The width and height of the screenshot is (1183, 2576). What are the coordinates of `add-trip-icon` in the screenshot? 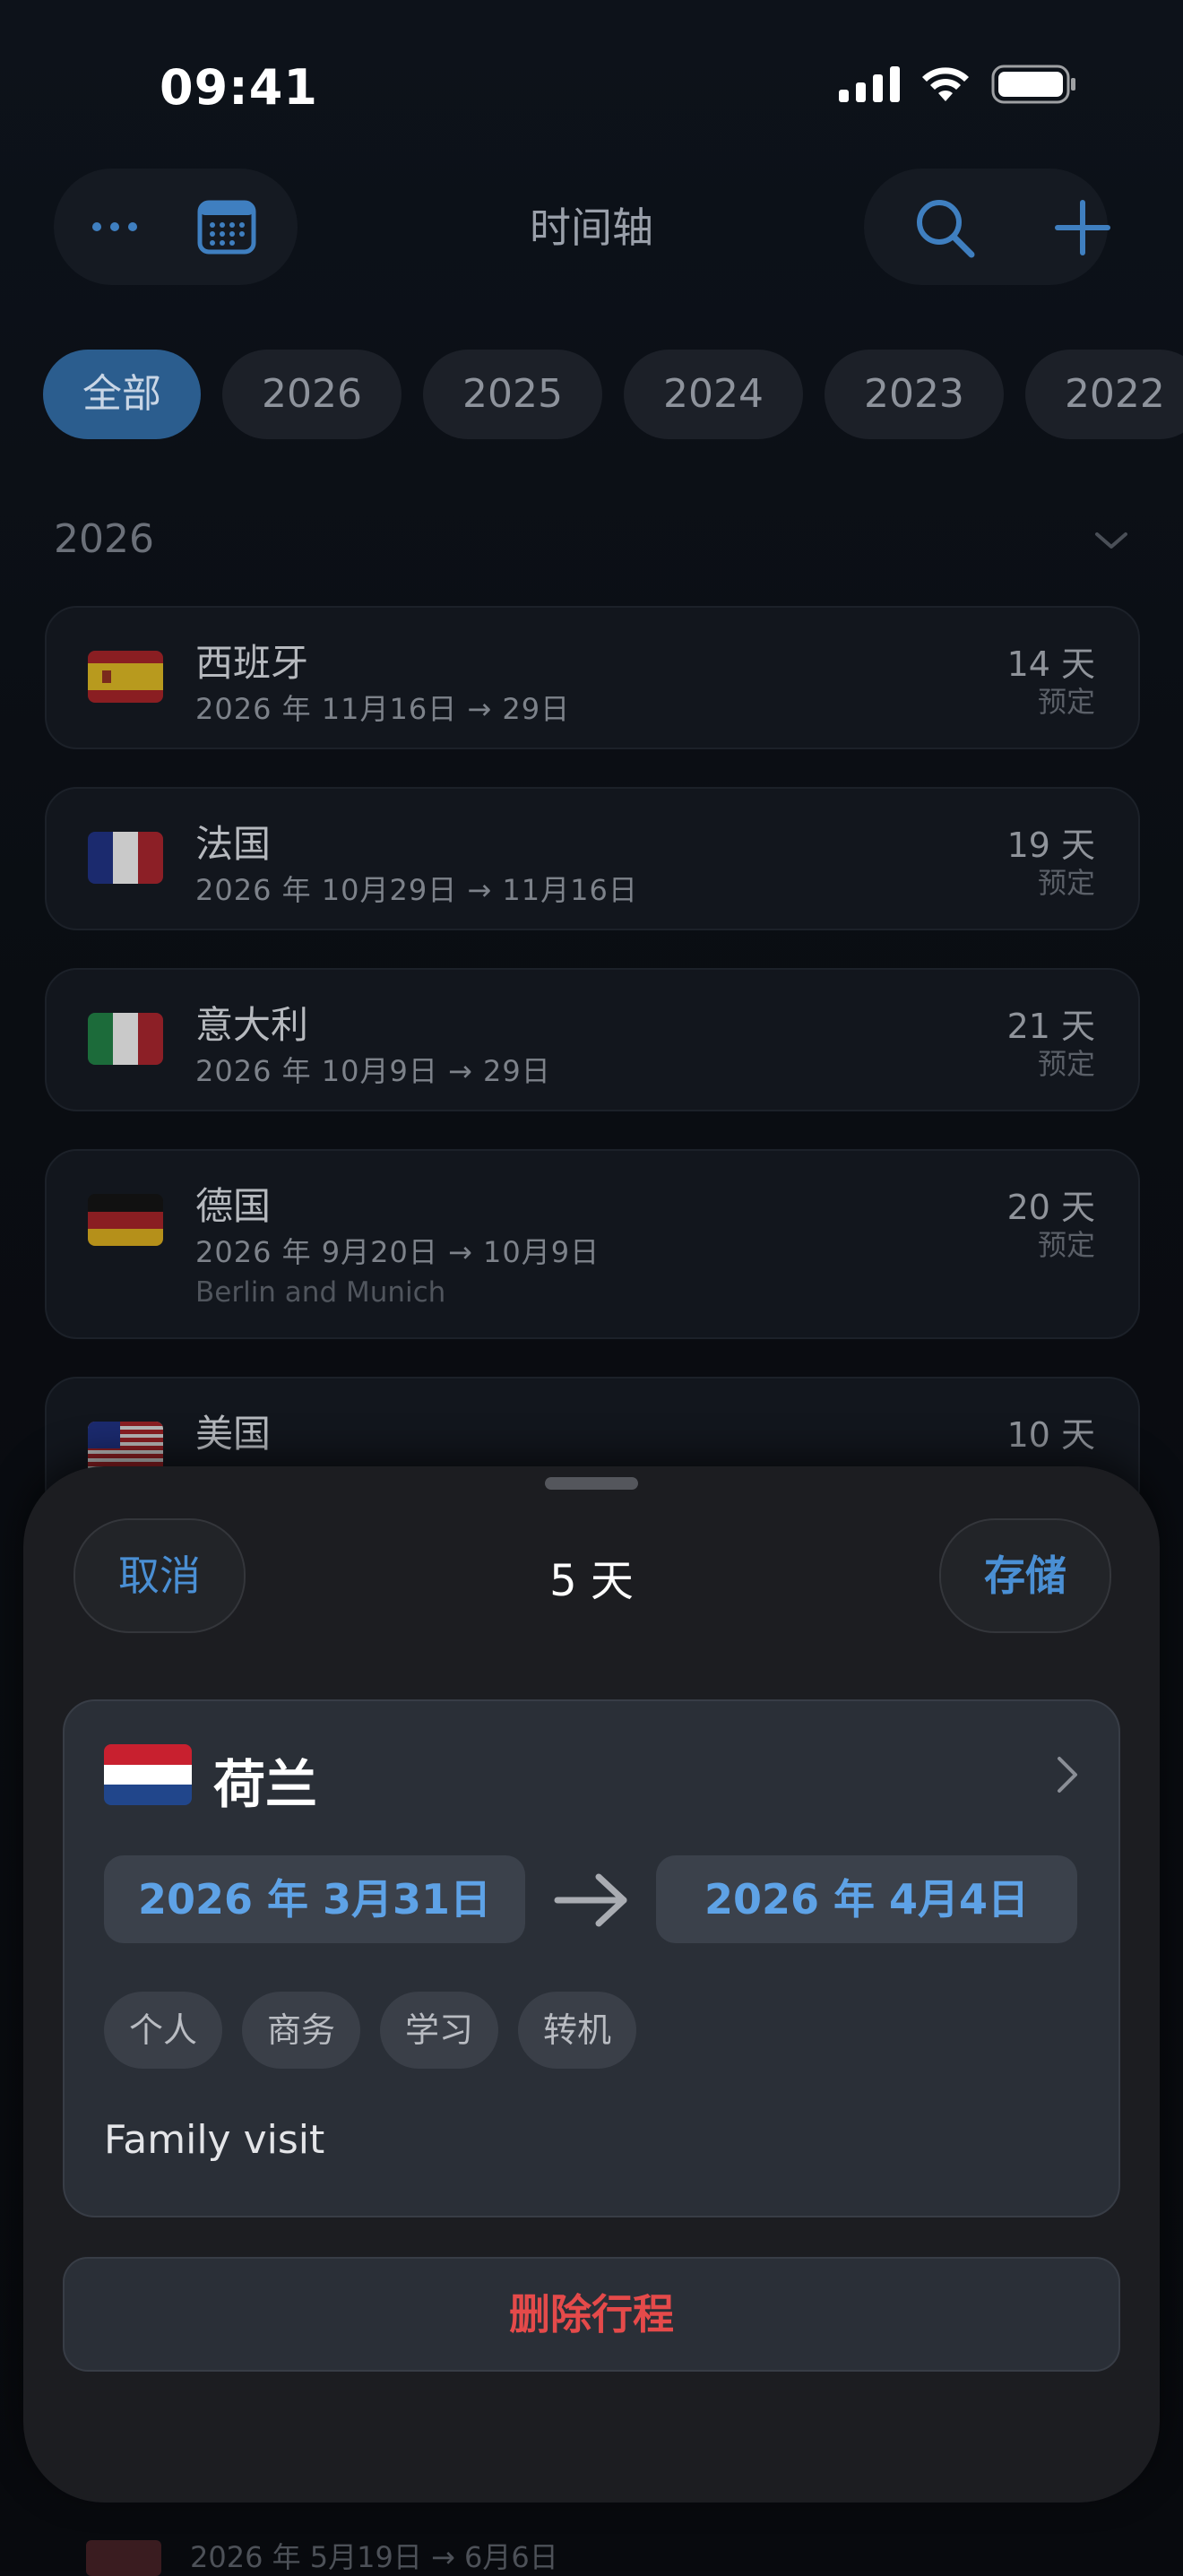 It's located at (1083, 228).